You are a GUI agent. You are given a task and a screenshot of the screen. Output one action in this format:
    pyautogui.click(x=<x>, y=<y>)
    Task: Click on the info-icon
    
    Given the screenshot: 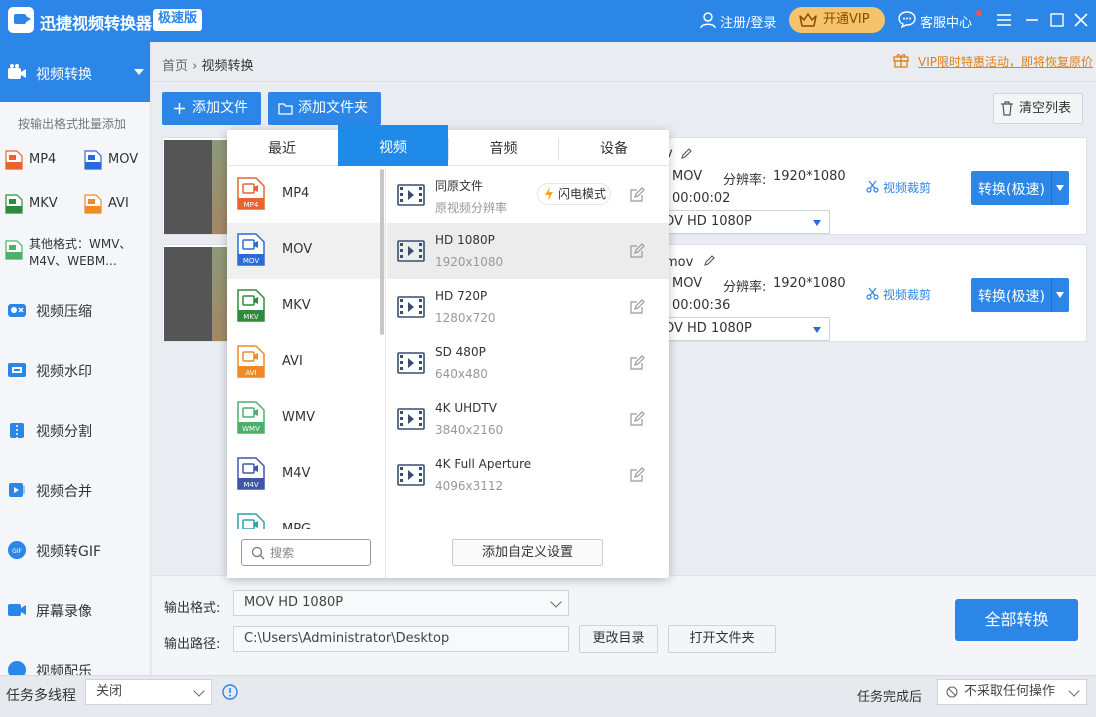 What is the action you would take?
    pyautogui.click(x=230, y=692)
    